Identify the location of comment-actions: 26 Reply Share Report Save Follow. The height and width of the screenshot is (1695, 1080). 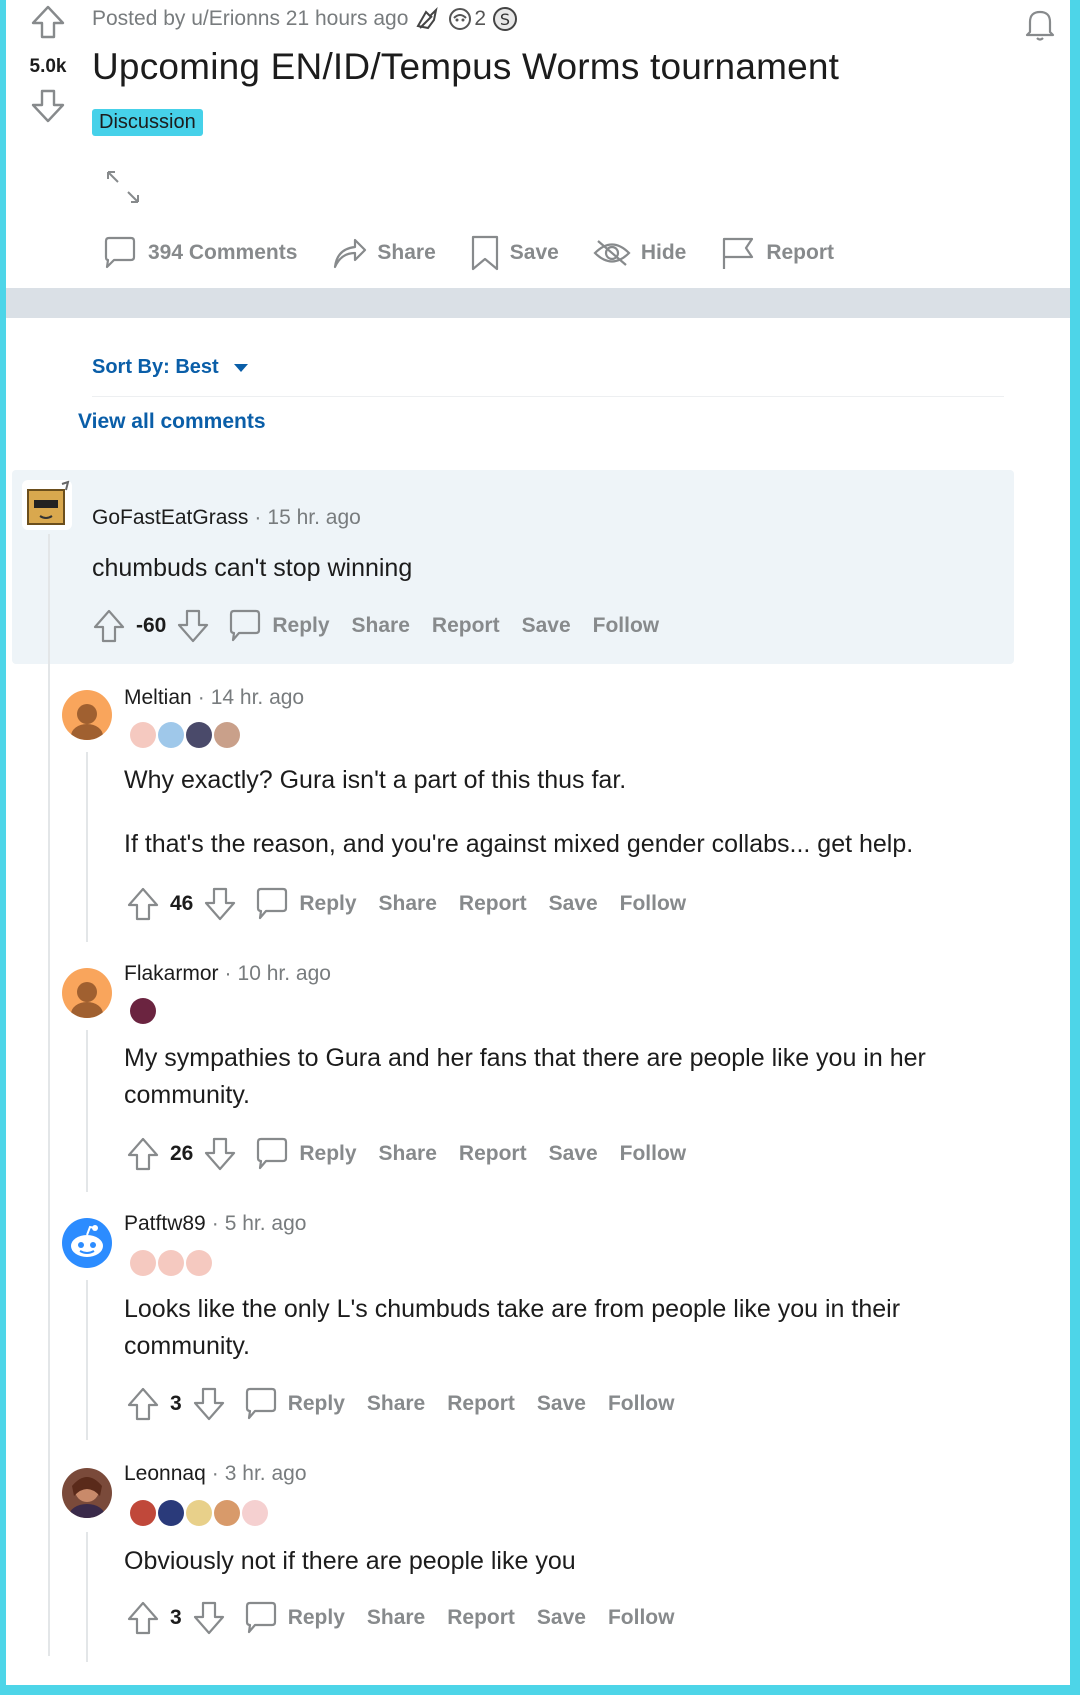
(406, 1154).